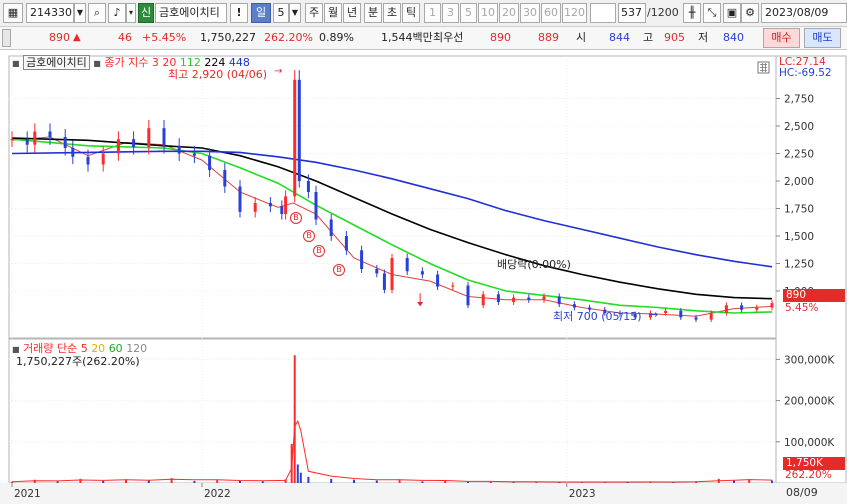 The width and height of the screenshot is (847, 504). I want to click on period-day-button: 일, so click(261, 13).